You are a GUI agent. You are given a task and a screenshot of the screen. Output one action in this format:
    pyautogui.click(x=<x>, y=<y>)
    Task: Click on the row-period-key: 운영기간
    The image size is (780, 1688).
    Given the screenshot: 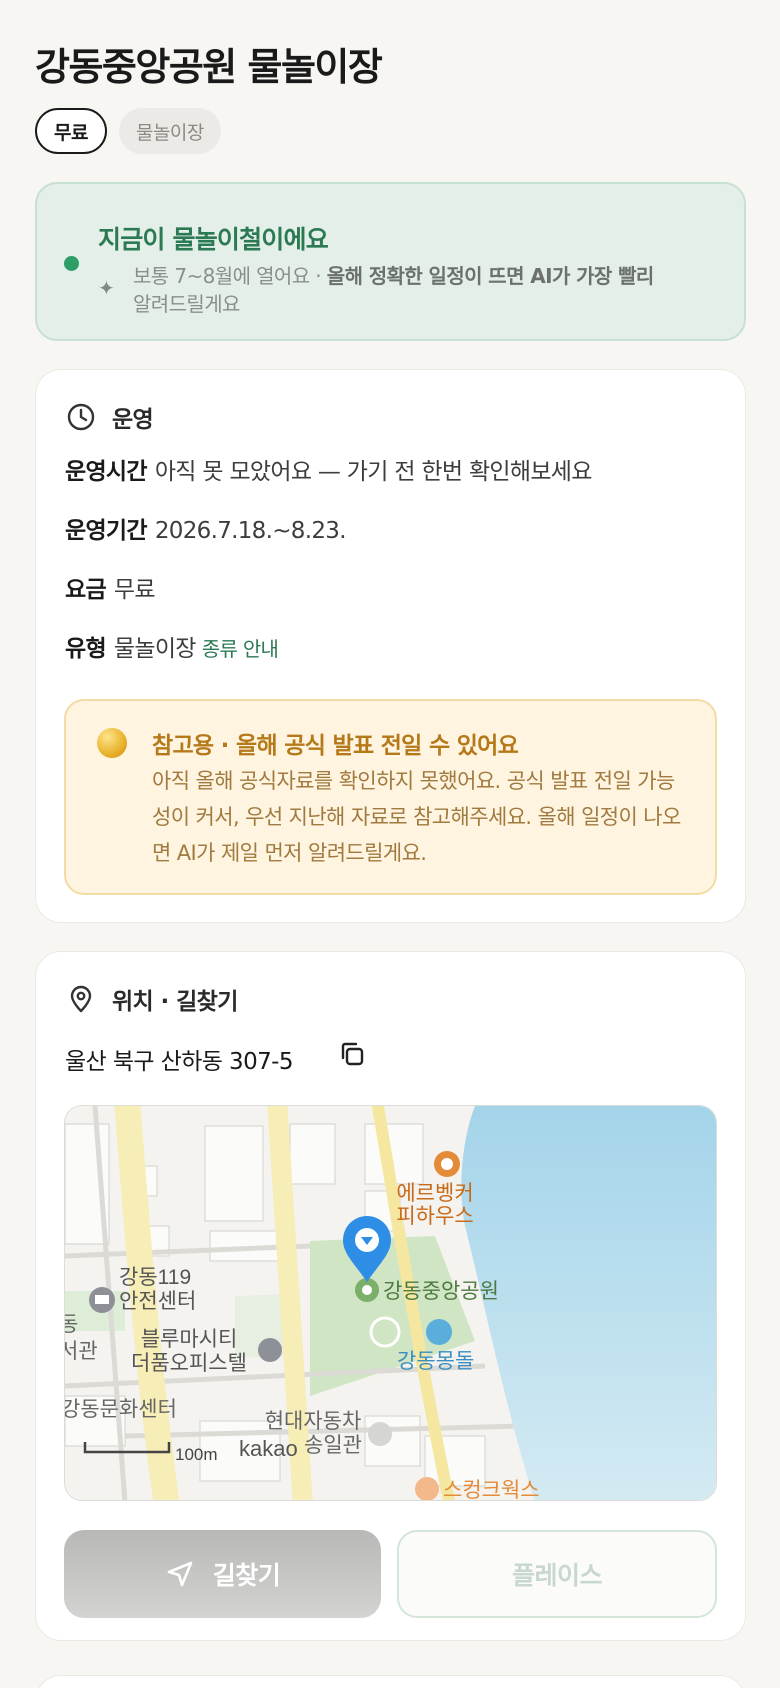 What is the action you would take?
    pyautogui.click(x=106, y=531)
    